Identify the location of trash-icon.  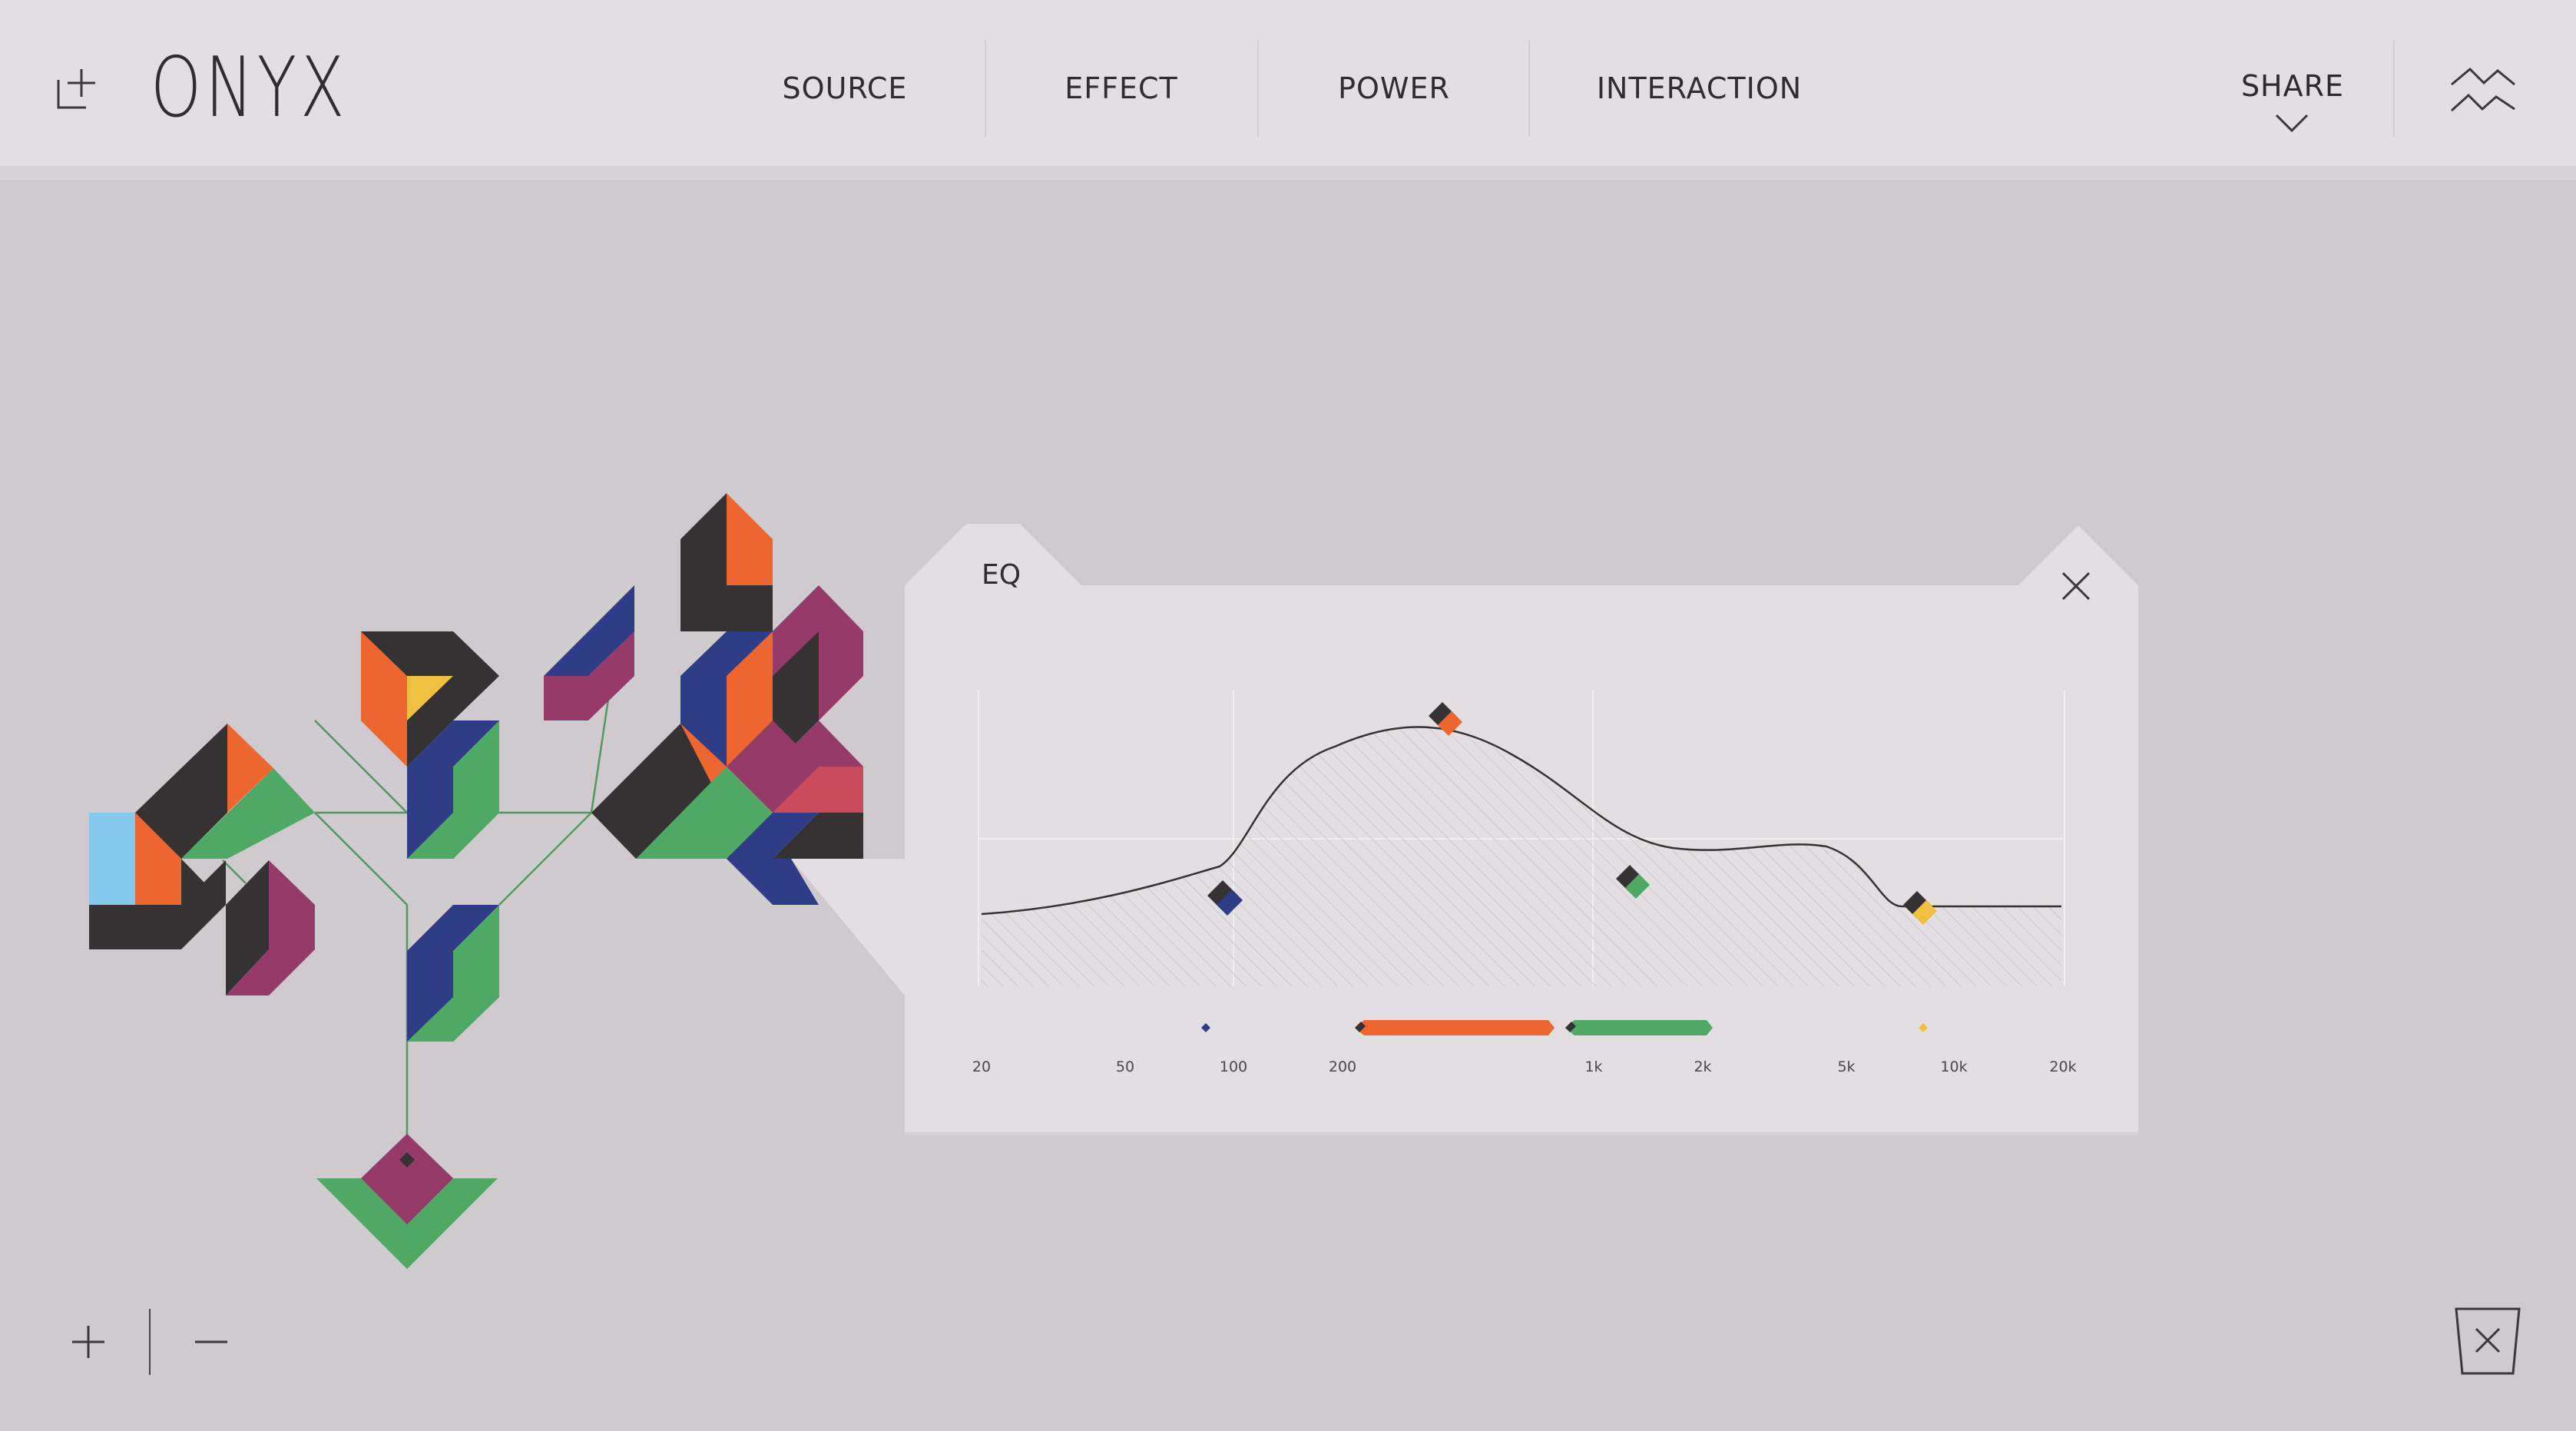
(2487, 1341).